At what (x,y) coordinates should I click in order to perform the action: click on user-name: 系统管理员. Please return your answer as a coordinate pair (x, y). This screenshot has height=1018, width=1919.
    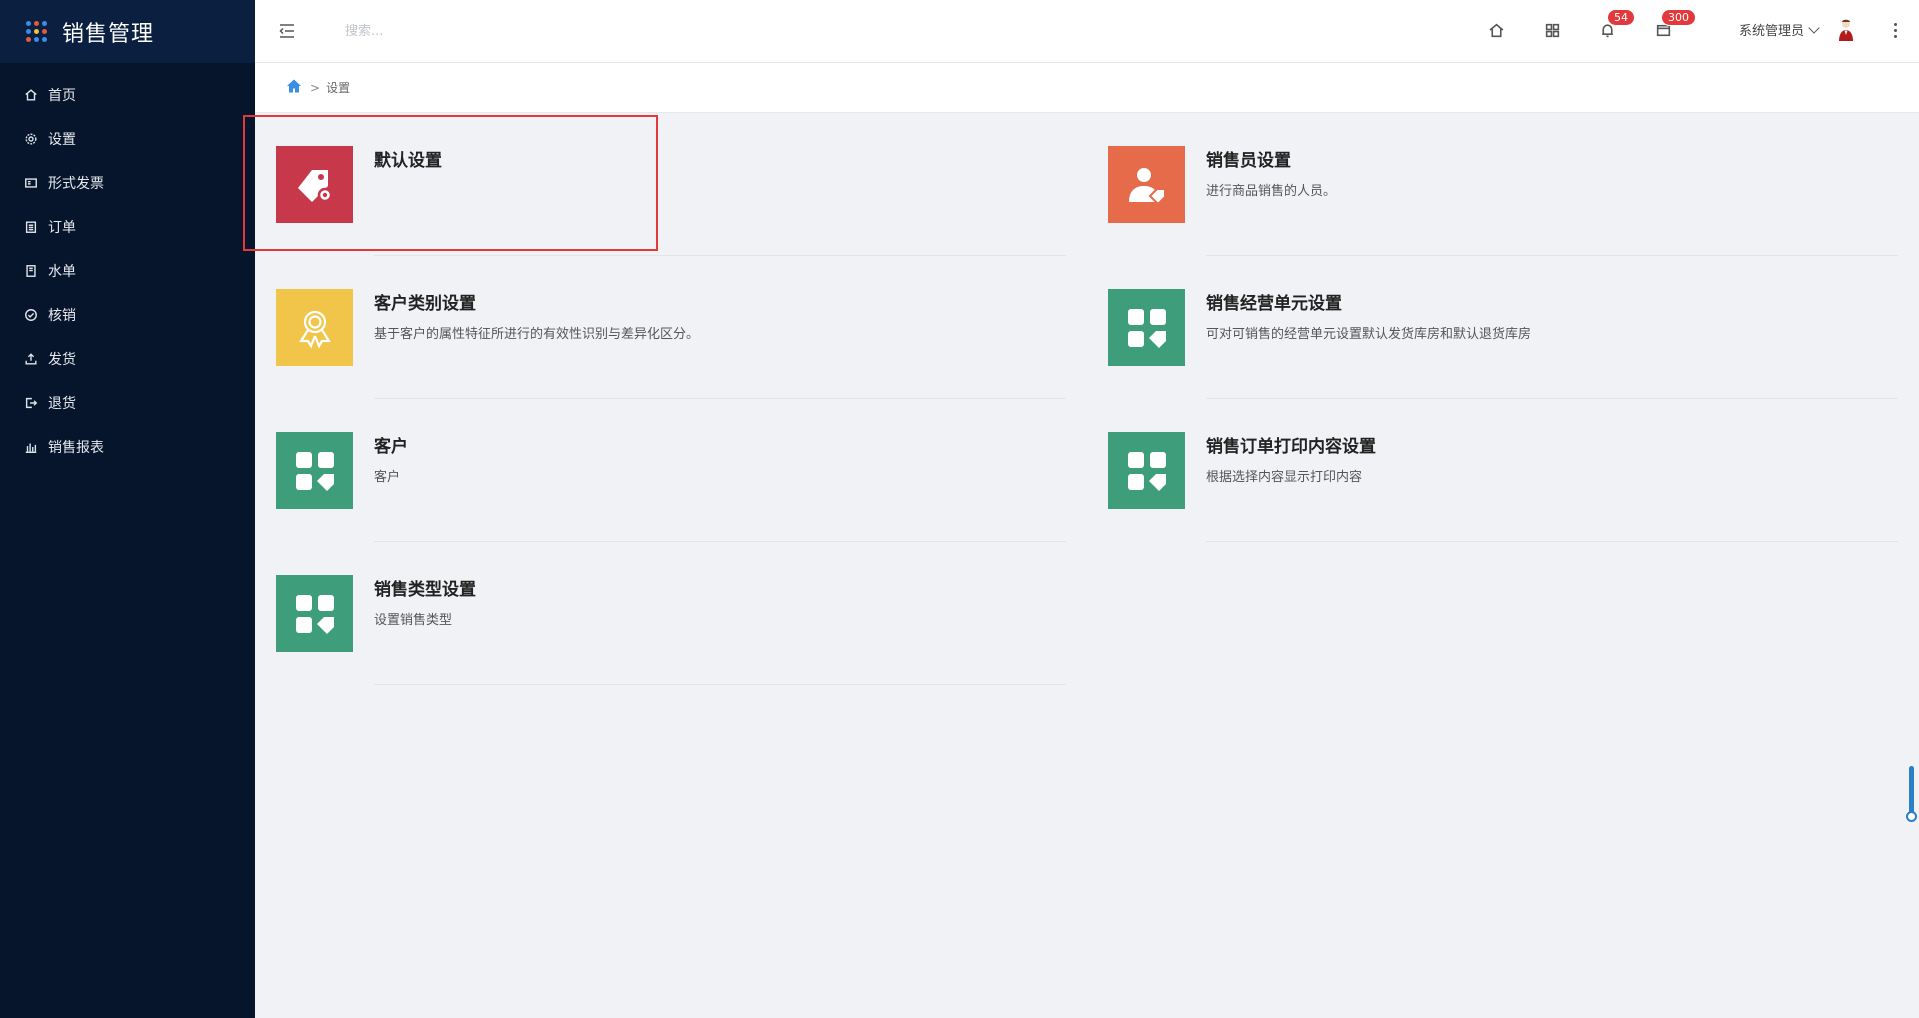
    Looking at the image, I should click on (1772, 31).